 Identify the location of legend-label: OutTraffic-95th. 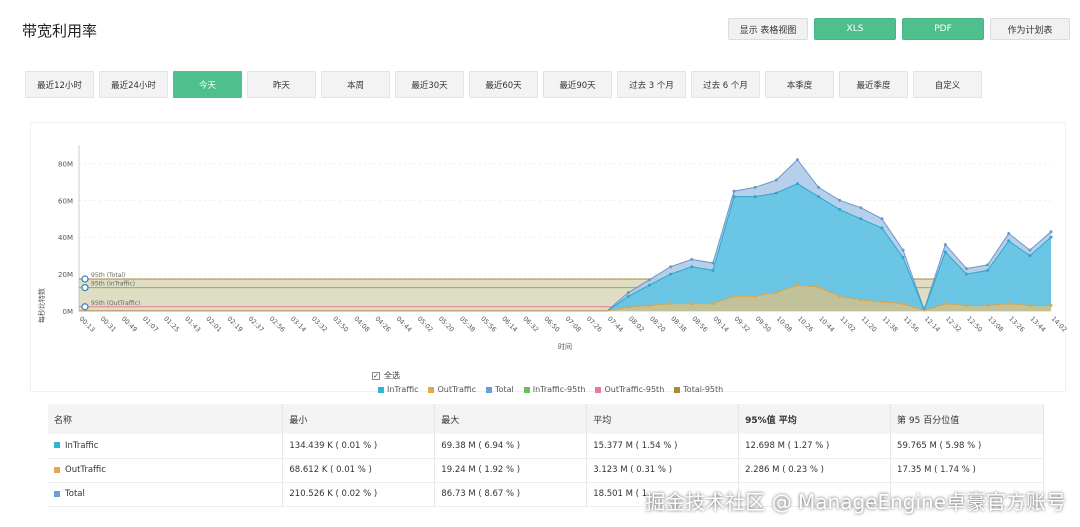
(634, 389).